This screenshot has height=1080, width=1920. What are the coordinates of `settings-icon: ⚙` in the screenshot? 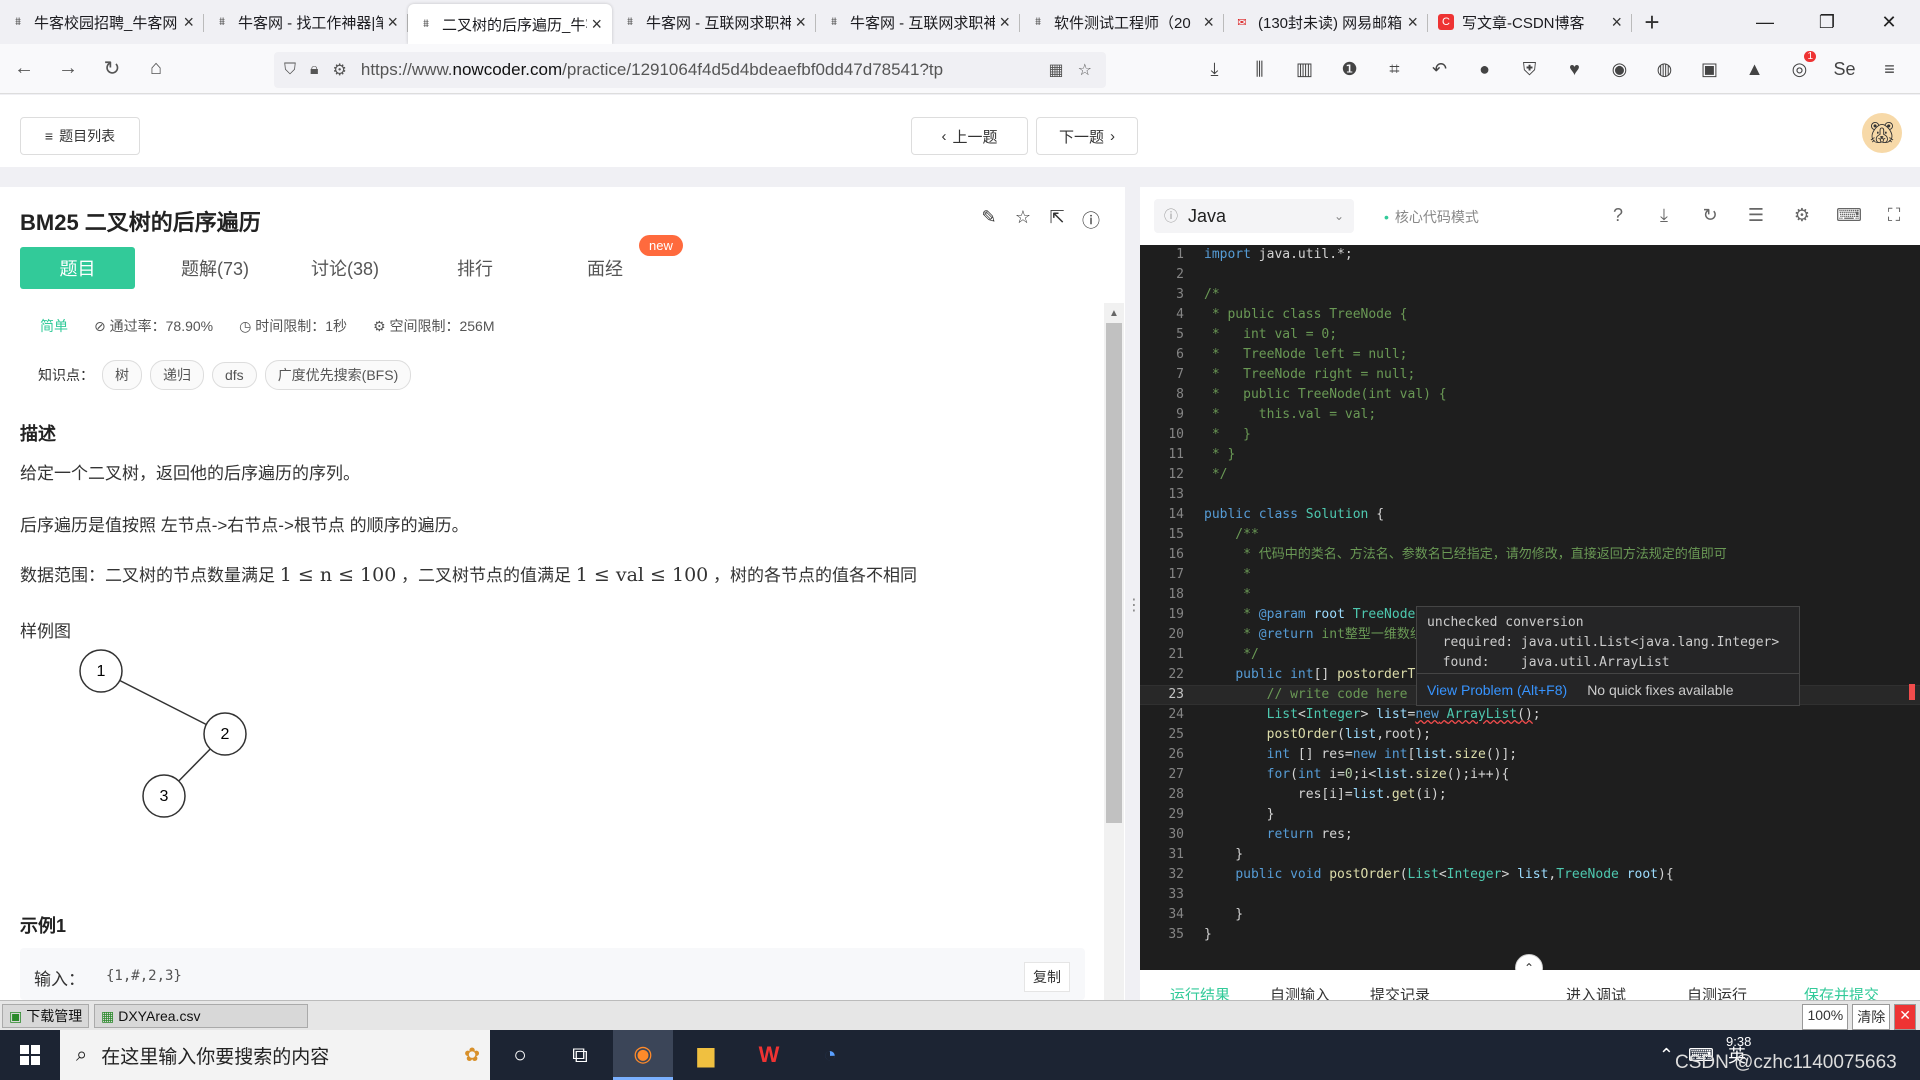 It's located at (1802, 215).